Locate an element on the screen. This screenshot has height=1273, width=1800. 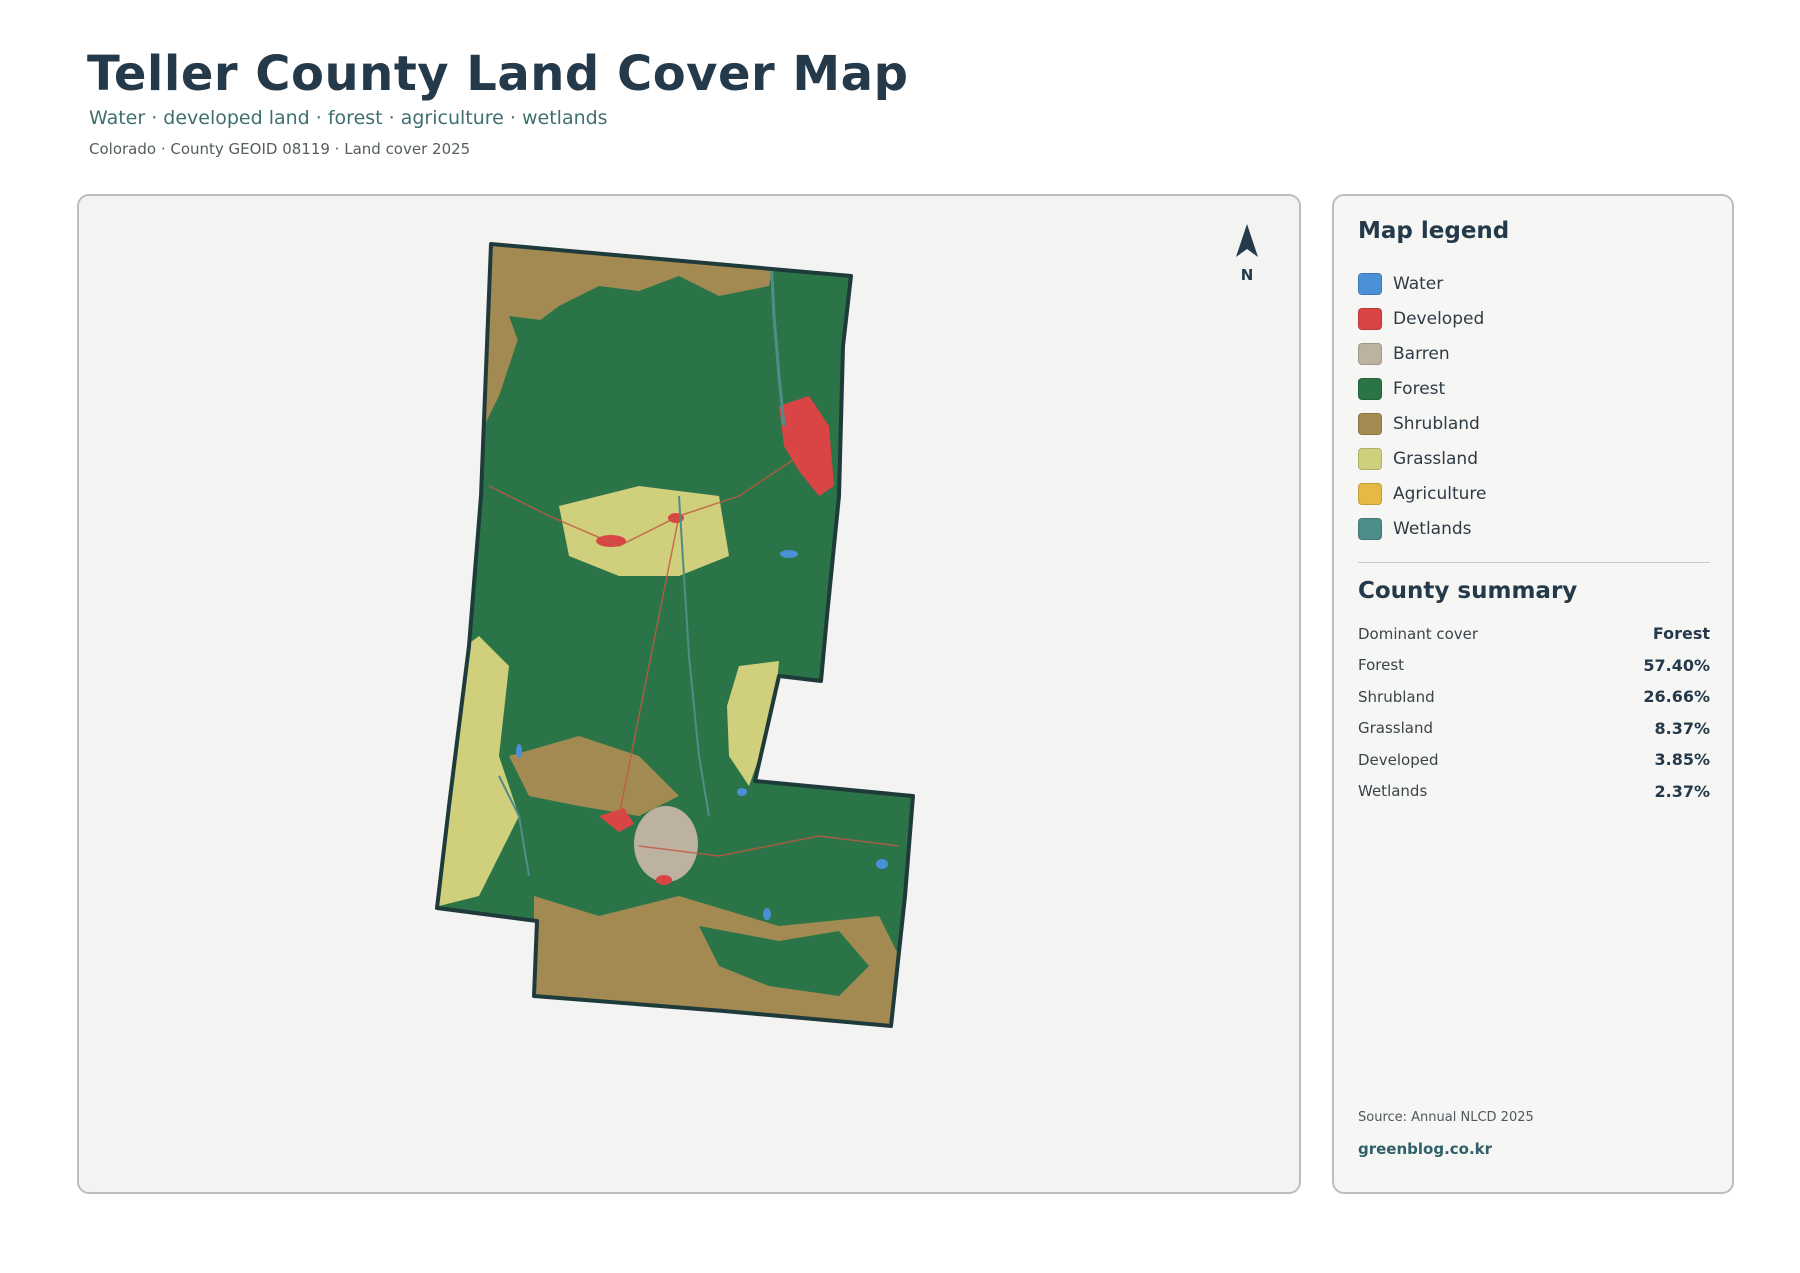
wetlands-swatch is located at coordinates (1370, 528).